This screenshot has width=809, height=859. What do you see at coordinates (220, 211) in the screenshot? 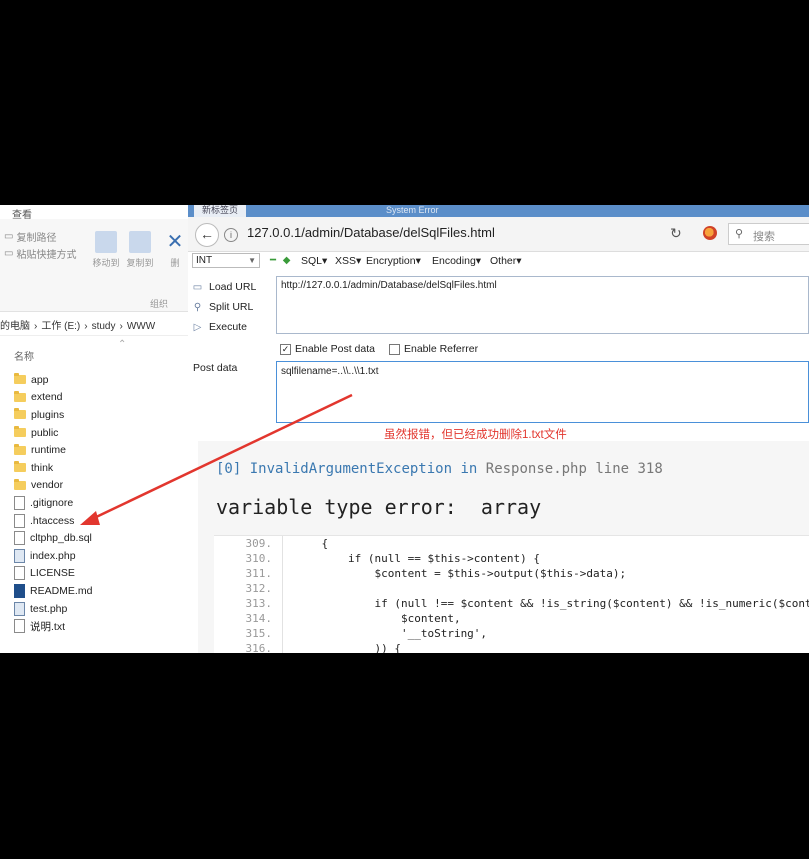
I see `tab-new: 新标签页` at bounding box center [220, 211].